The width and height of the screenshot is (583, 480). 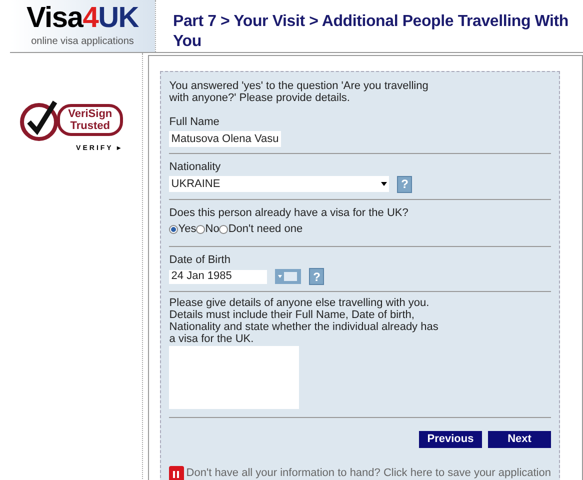 What do you see at coordinates (261, 229) in the screenshot?
I see `radio-option: Don't need one` at bounding box center [261, 229].